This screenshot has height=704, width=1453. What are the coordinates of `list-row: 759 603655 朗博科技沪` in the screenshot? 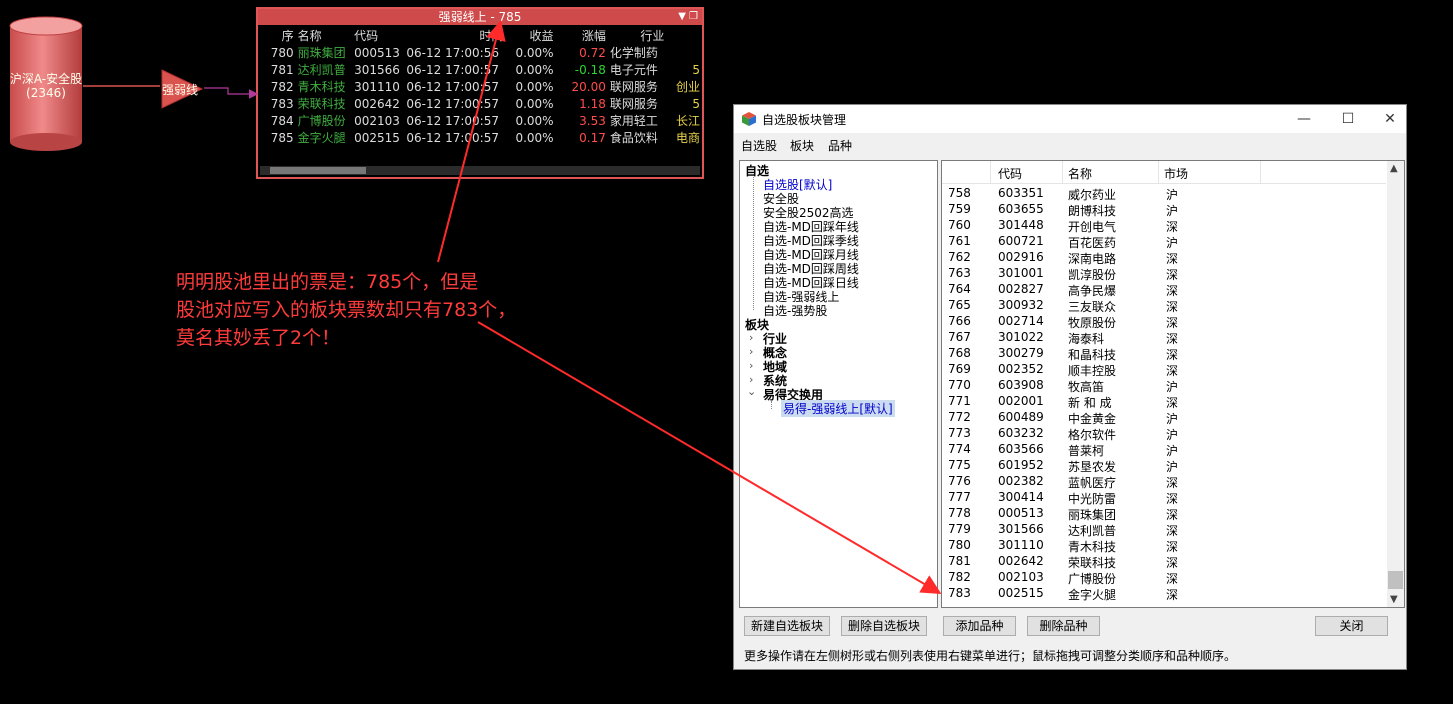 It's located at (1164, 209).